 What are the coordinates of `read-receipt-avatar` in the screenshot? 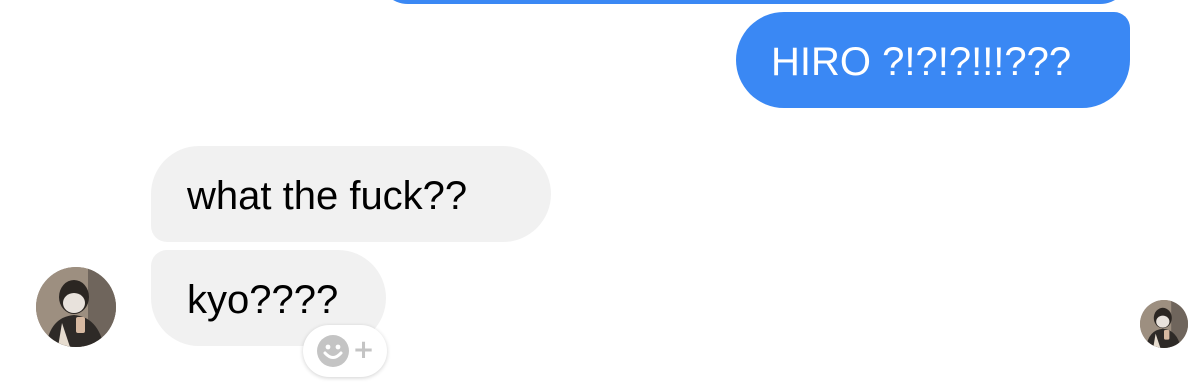 It's located at (1164, 324).